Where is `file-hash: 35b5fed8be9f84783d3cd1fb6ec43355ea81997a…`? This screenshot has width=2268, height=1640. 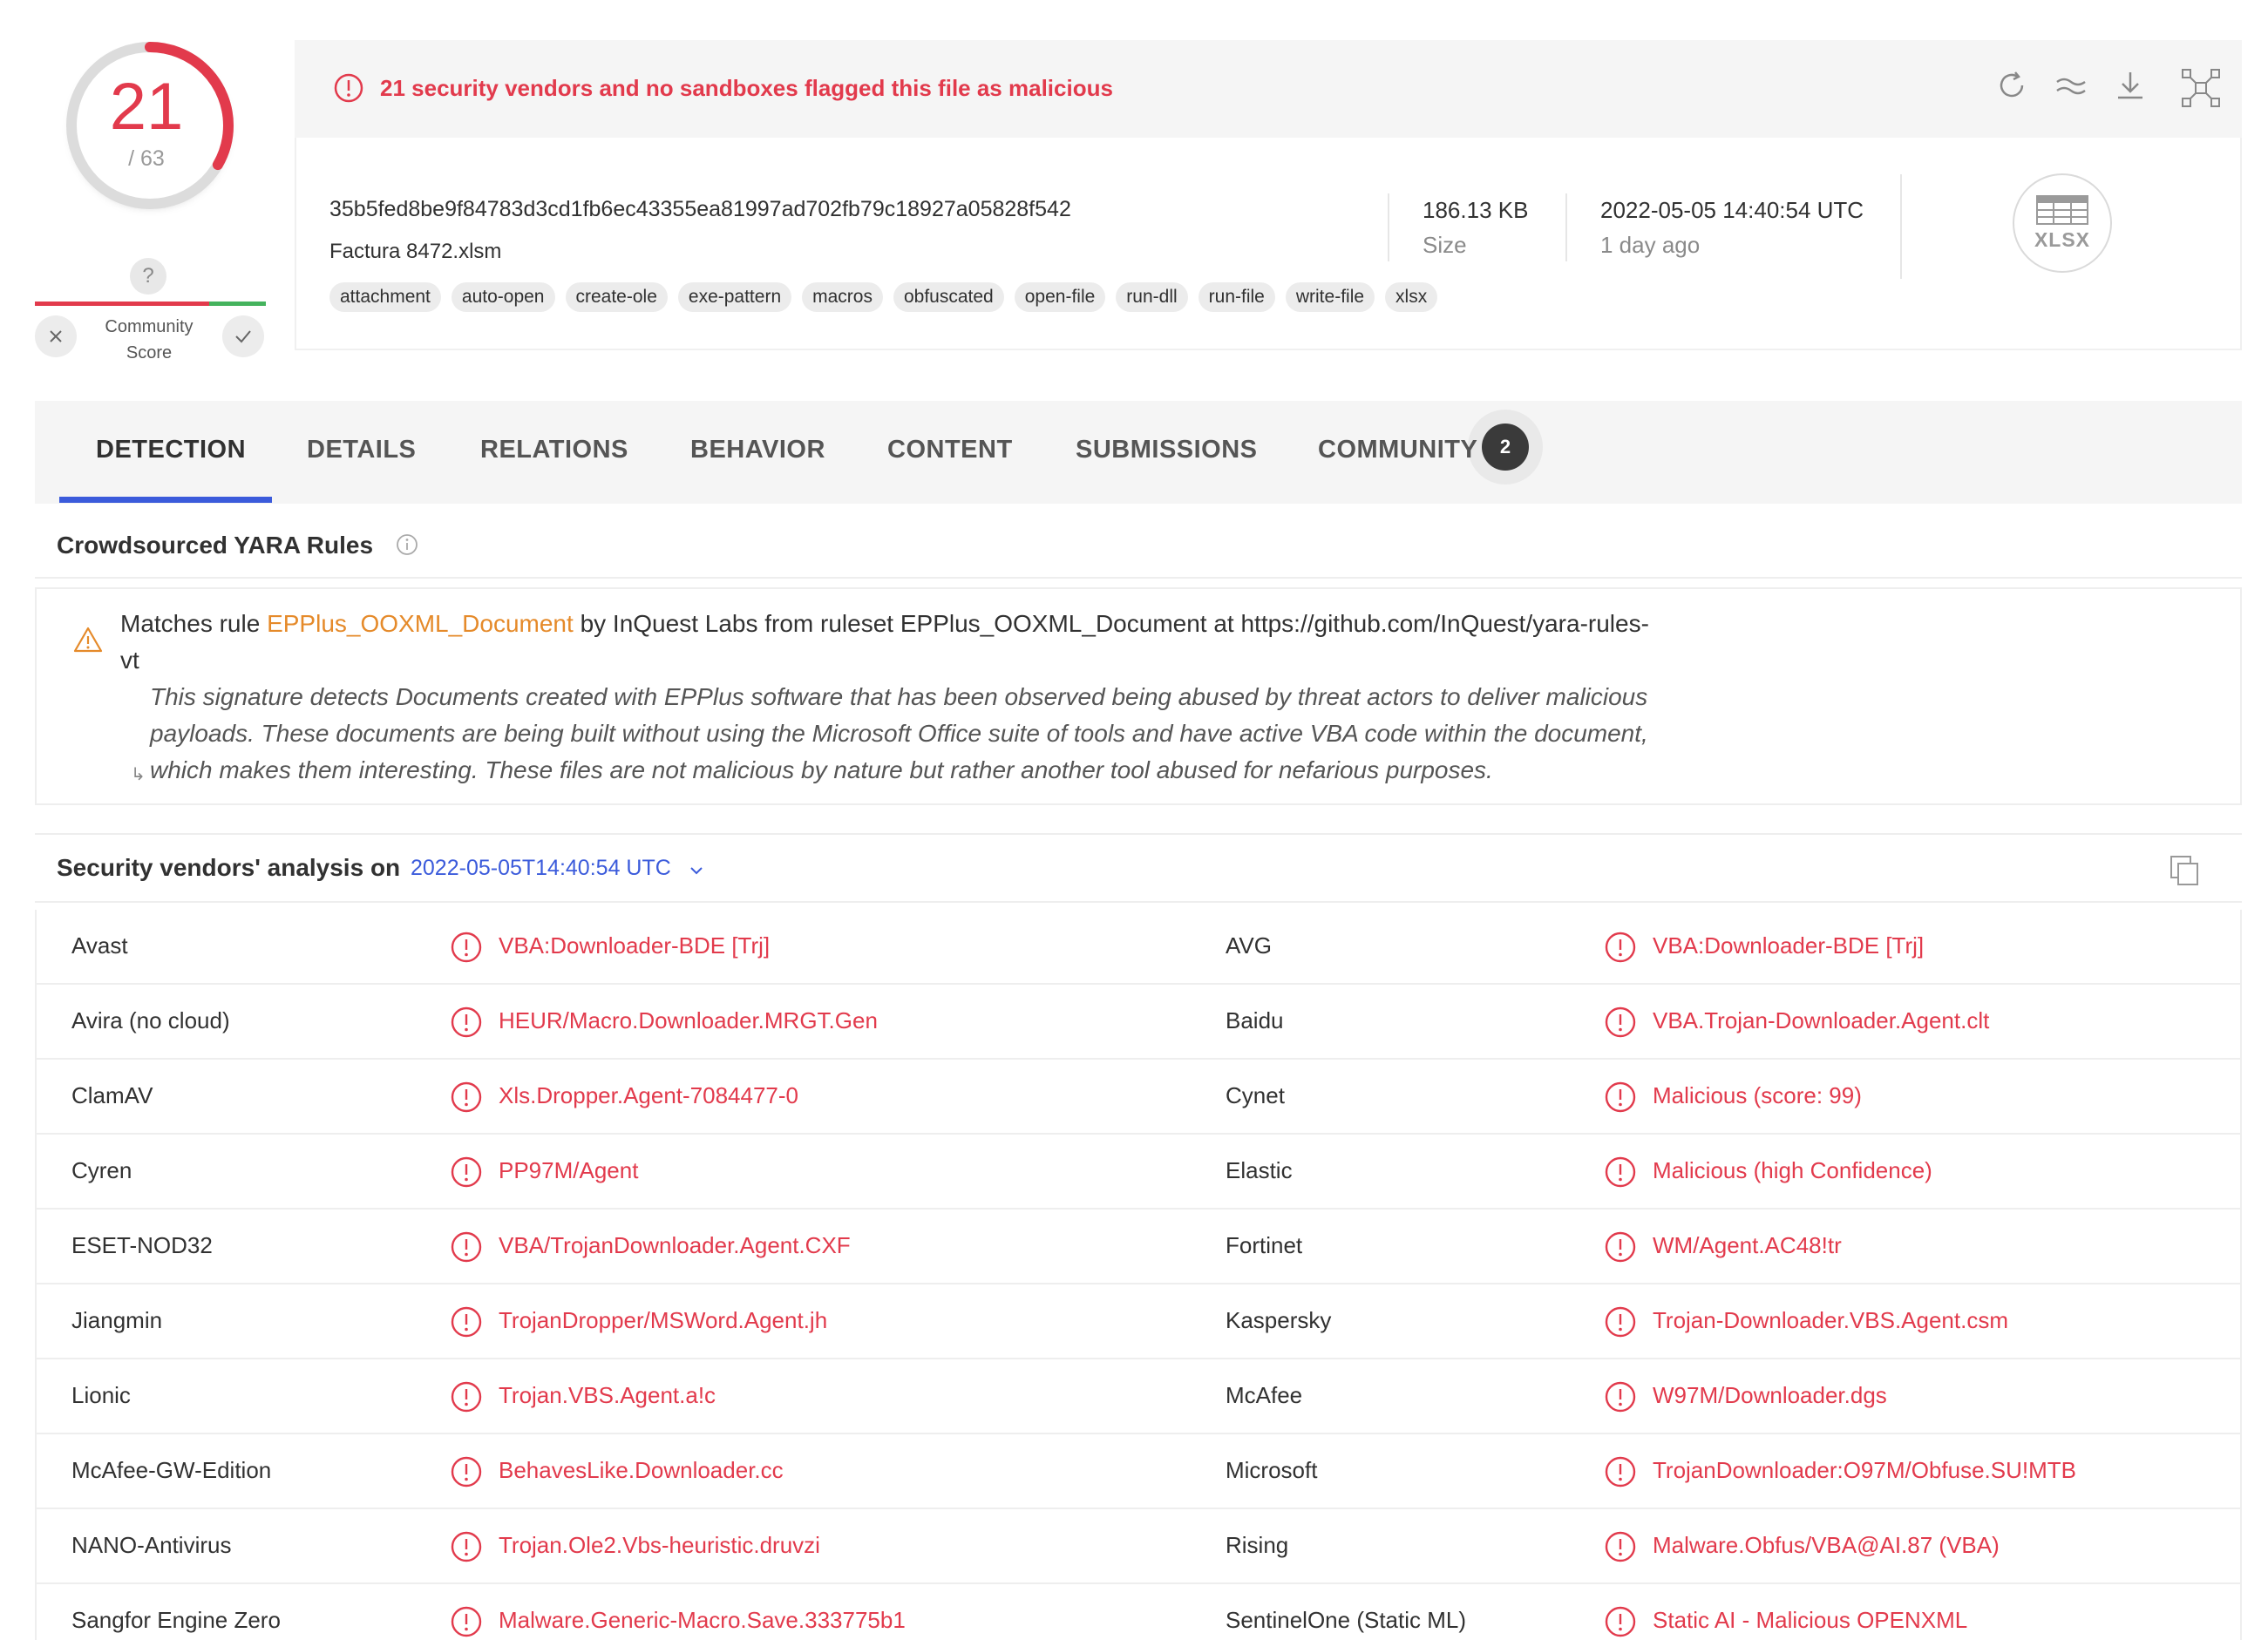 file-hash: 35b5fed8be9f84783d3cd1fb6ec43355ea81997a… is located at coordinates (700, 209).